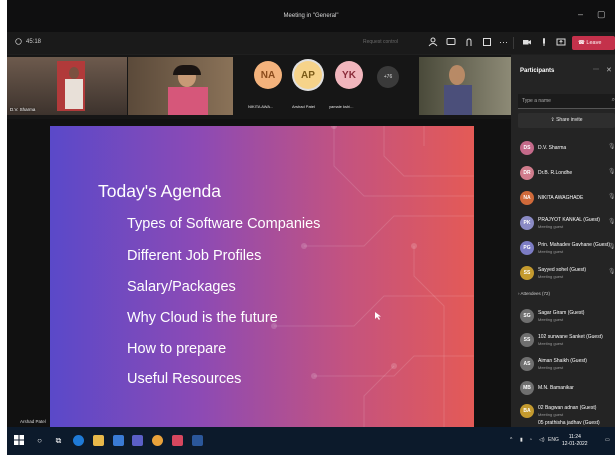 This screenshot has height=455, width=615. I want to click on panel-title: Participants, so click(537, 71).